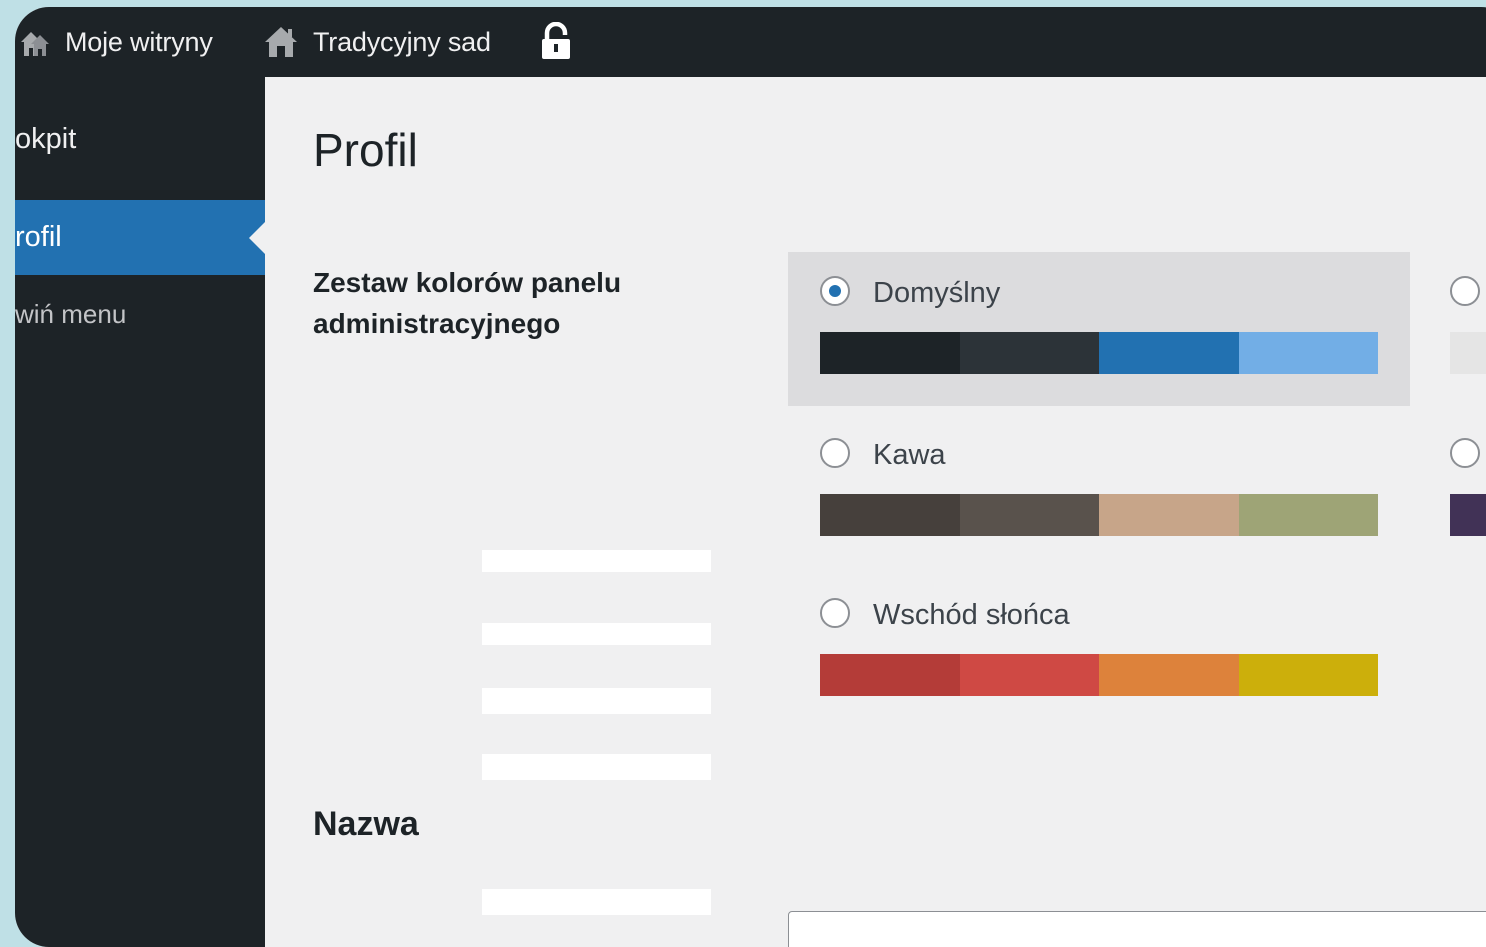  I want to click on sidebar-item-label: wiń menu, so click(71, 314).